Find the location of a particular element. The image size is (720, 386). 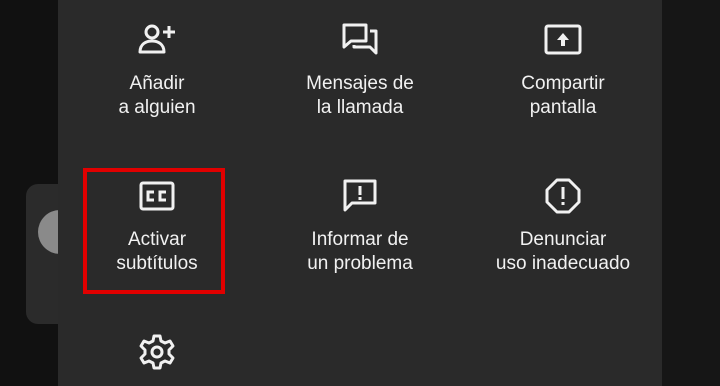

add-people-label: Añadir a alguien is located at coordinates (157, 95).